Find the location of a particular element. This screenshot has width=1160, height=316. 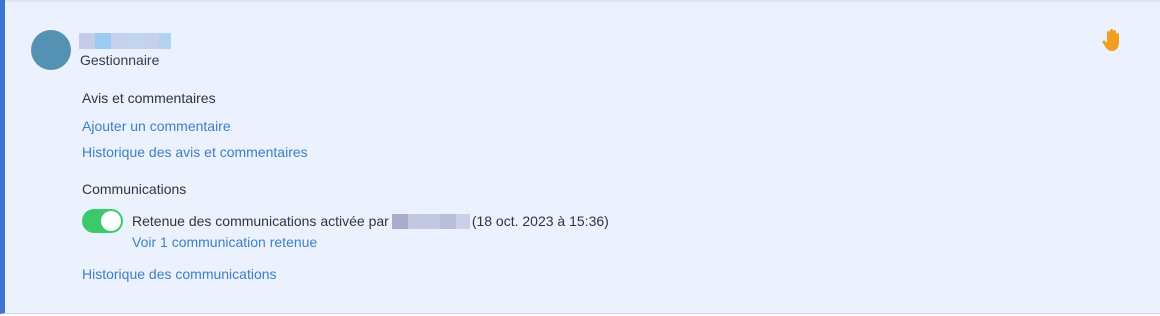

user-role: Gestionnaire is located at coordinates (120, 60).